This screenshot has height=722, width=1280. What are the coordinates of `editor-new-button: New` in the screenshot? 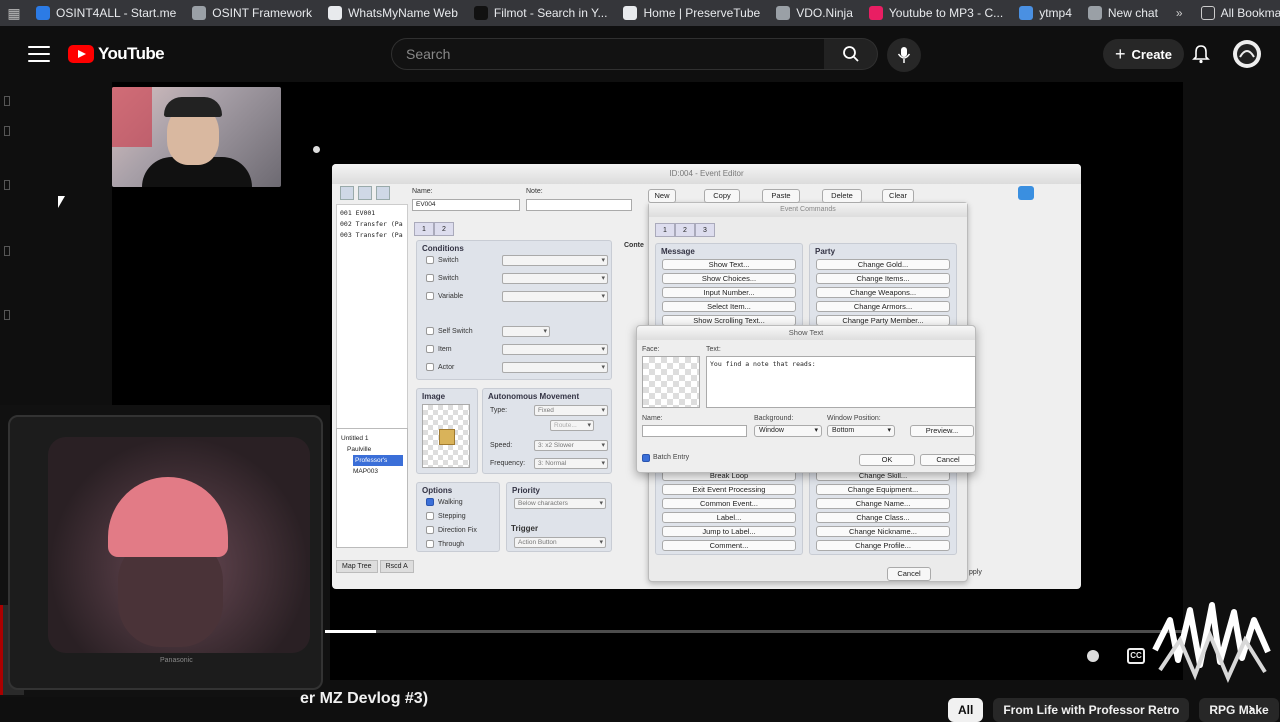 It's located at (662, 196).